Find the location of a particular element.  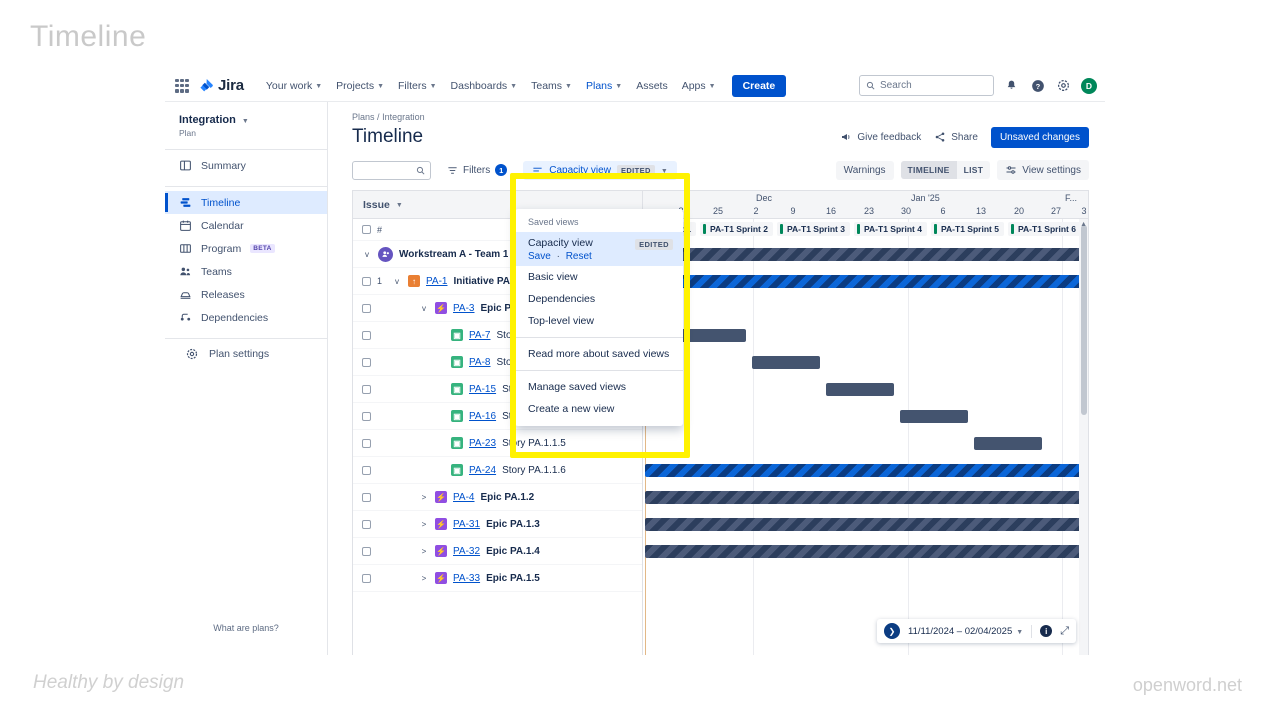

save-view-link: Save is located at coordinates (539, 256).